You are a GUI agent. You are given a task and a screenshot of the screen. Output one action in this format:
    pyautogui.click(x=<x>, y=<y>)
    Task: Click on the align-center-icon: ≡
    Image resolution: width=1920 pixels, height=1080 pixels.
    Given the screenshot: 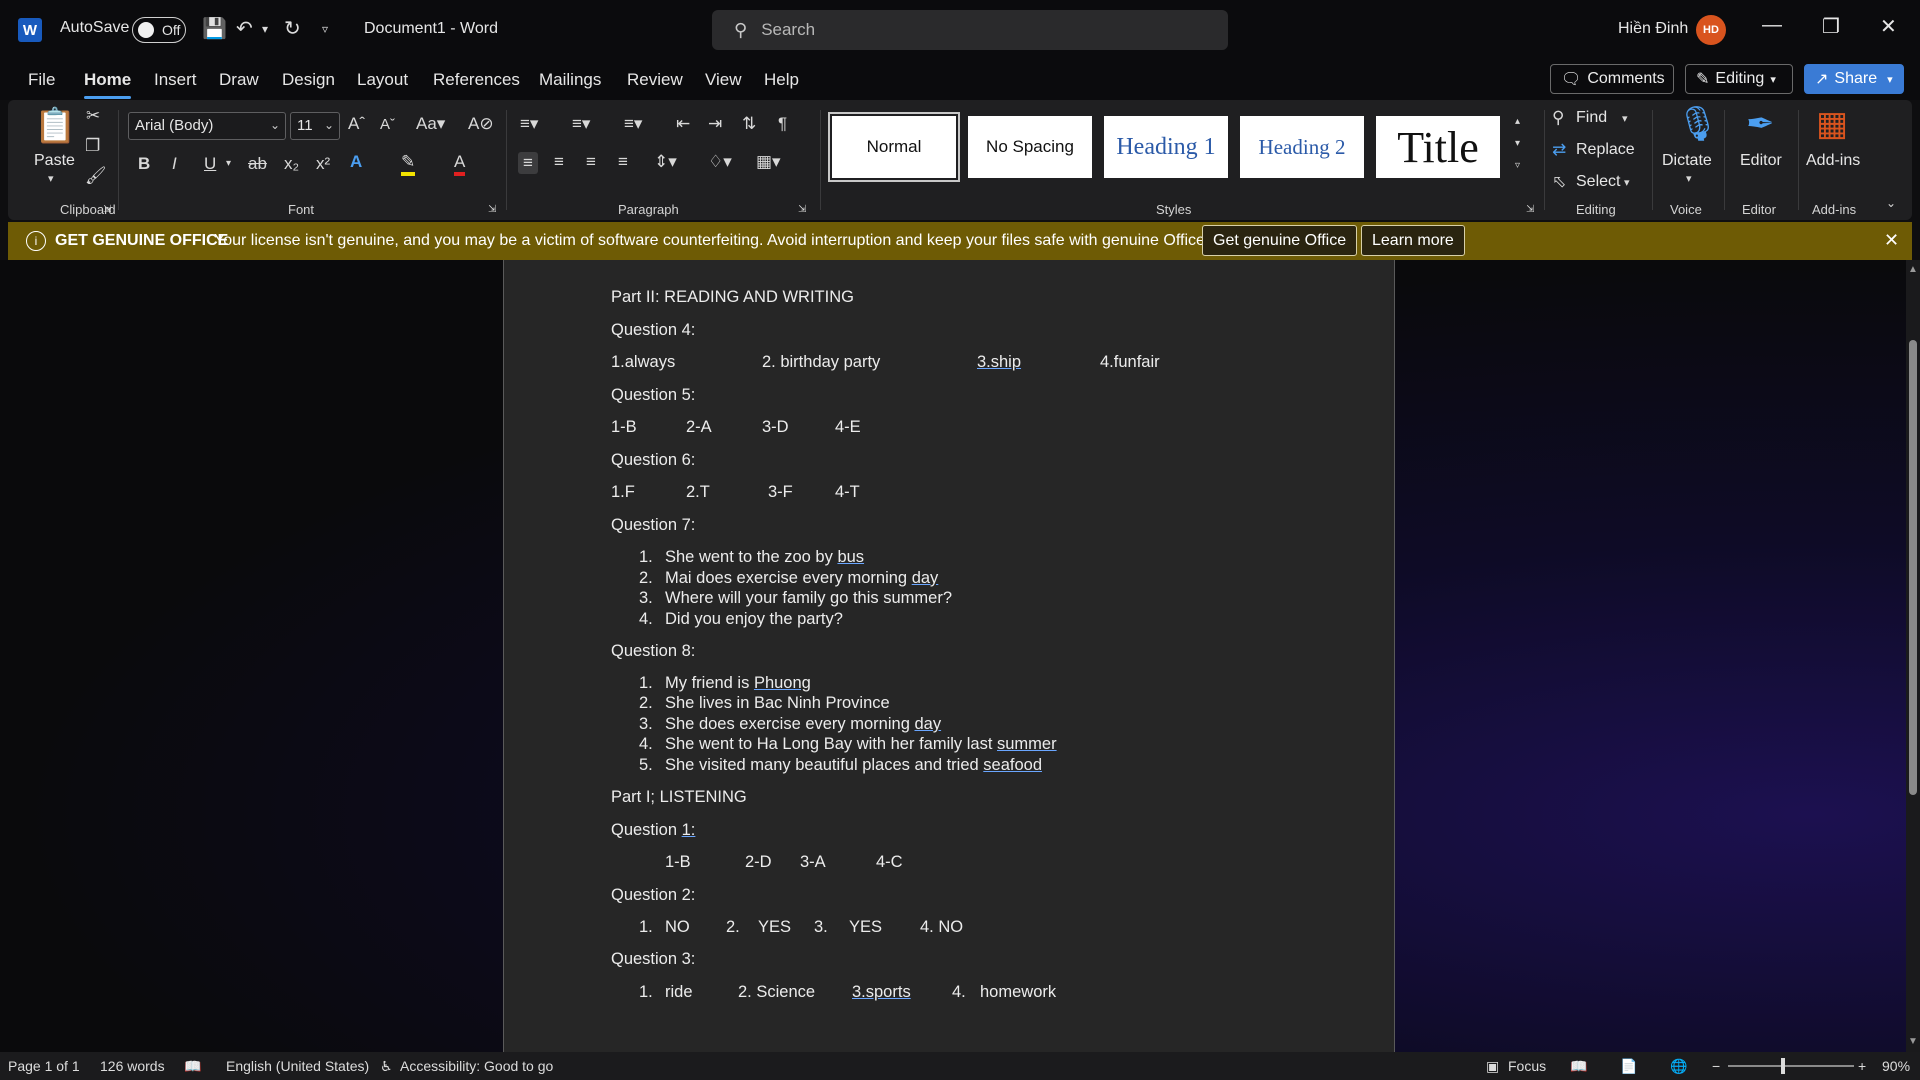 What is the action you would take?
    pyautogui.click(x=559, y=162)
    